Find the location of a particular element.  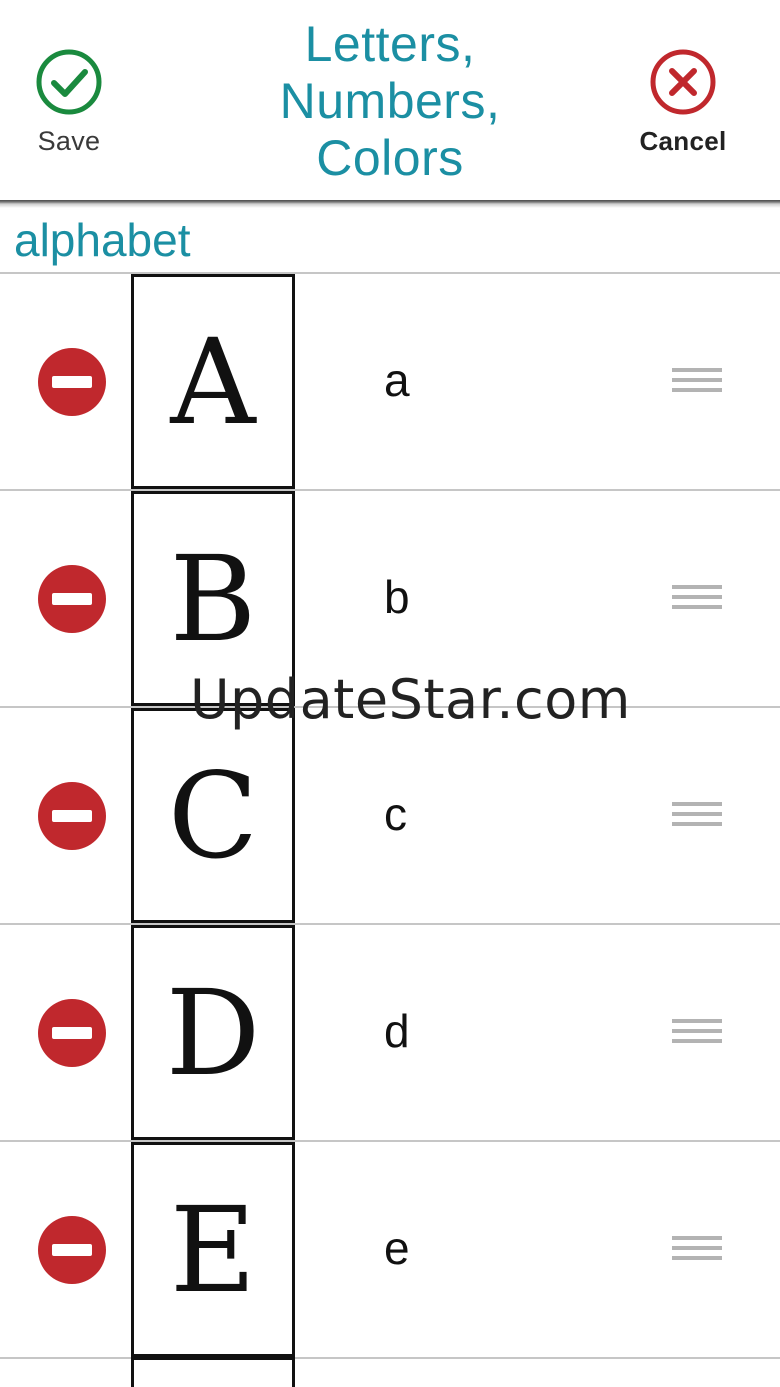

letter-card: B is located at coordinates (213, 598).